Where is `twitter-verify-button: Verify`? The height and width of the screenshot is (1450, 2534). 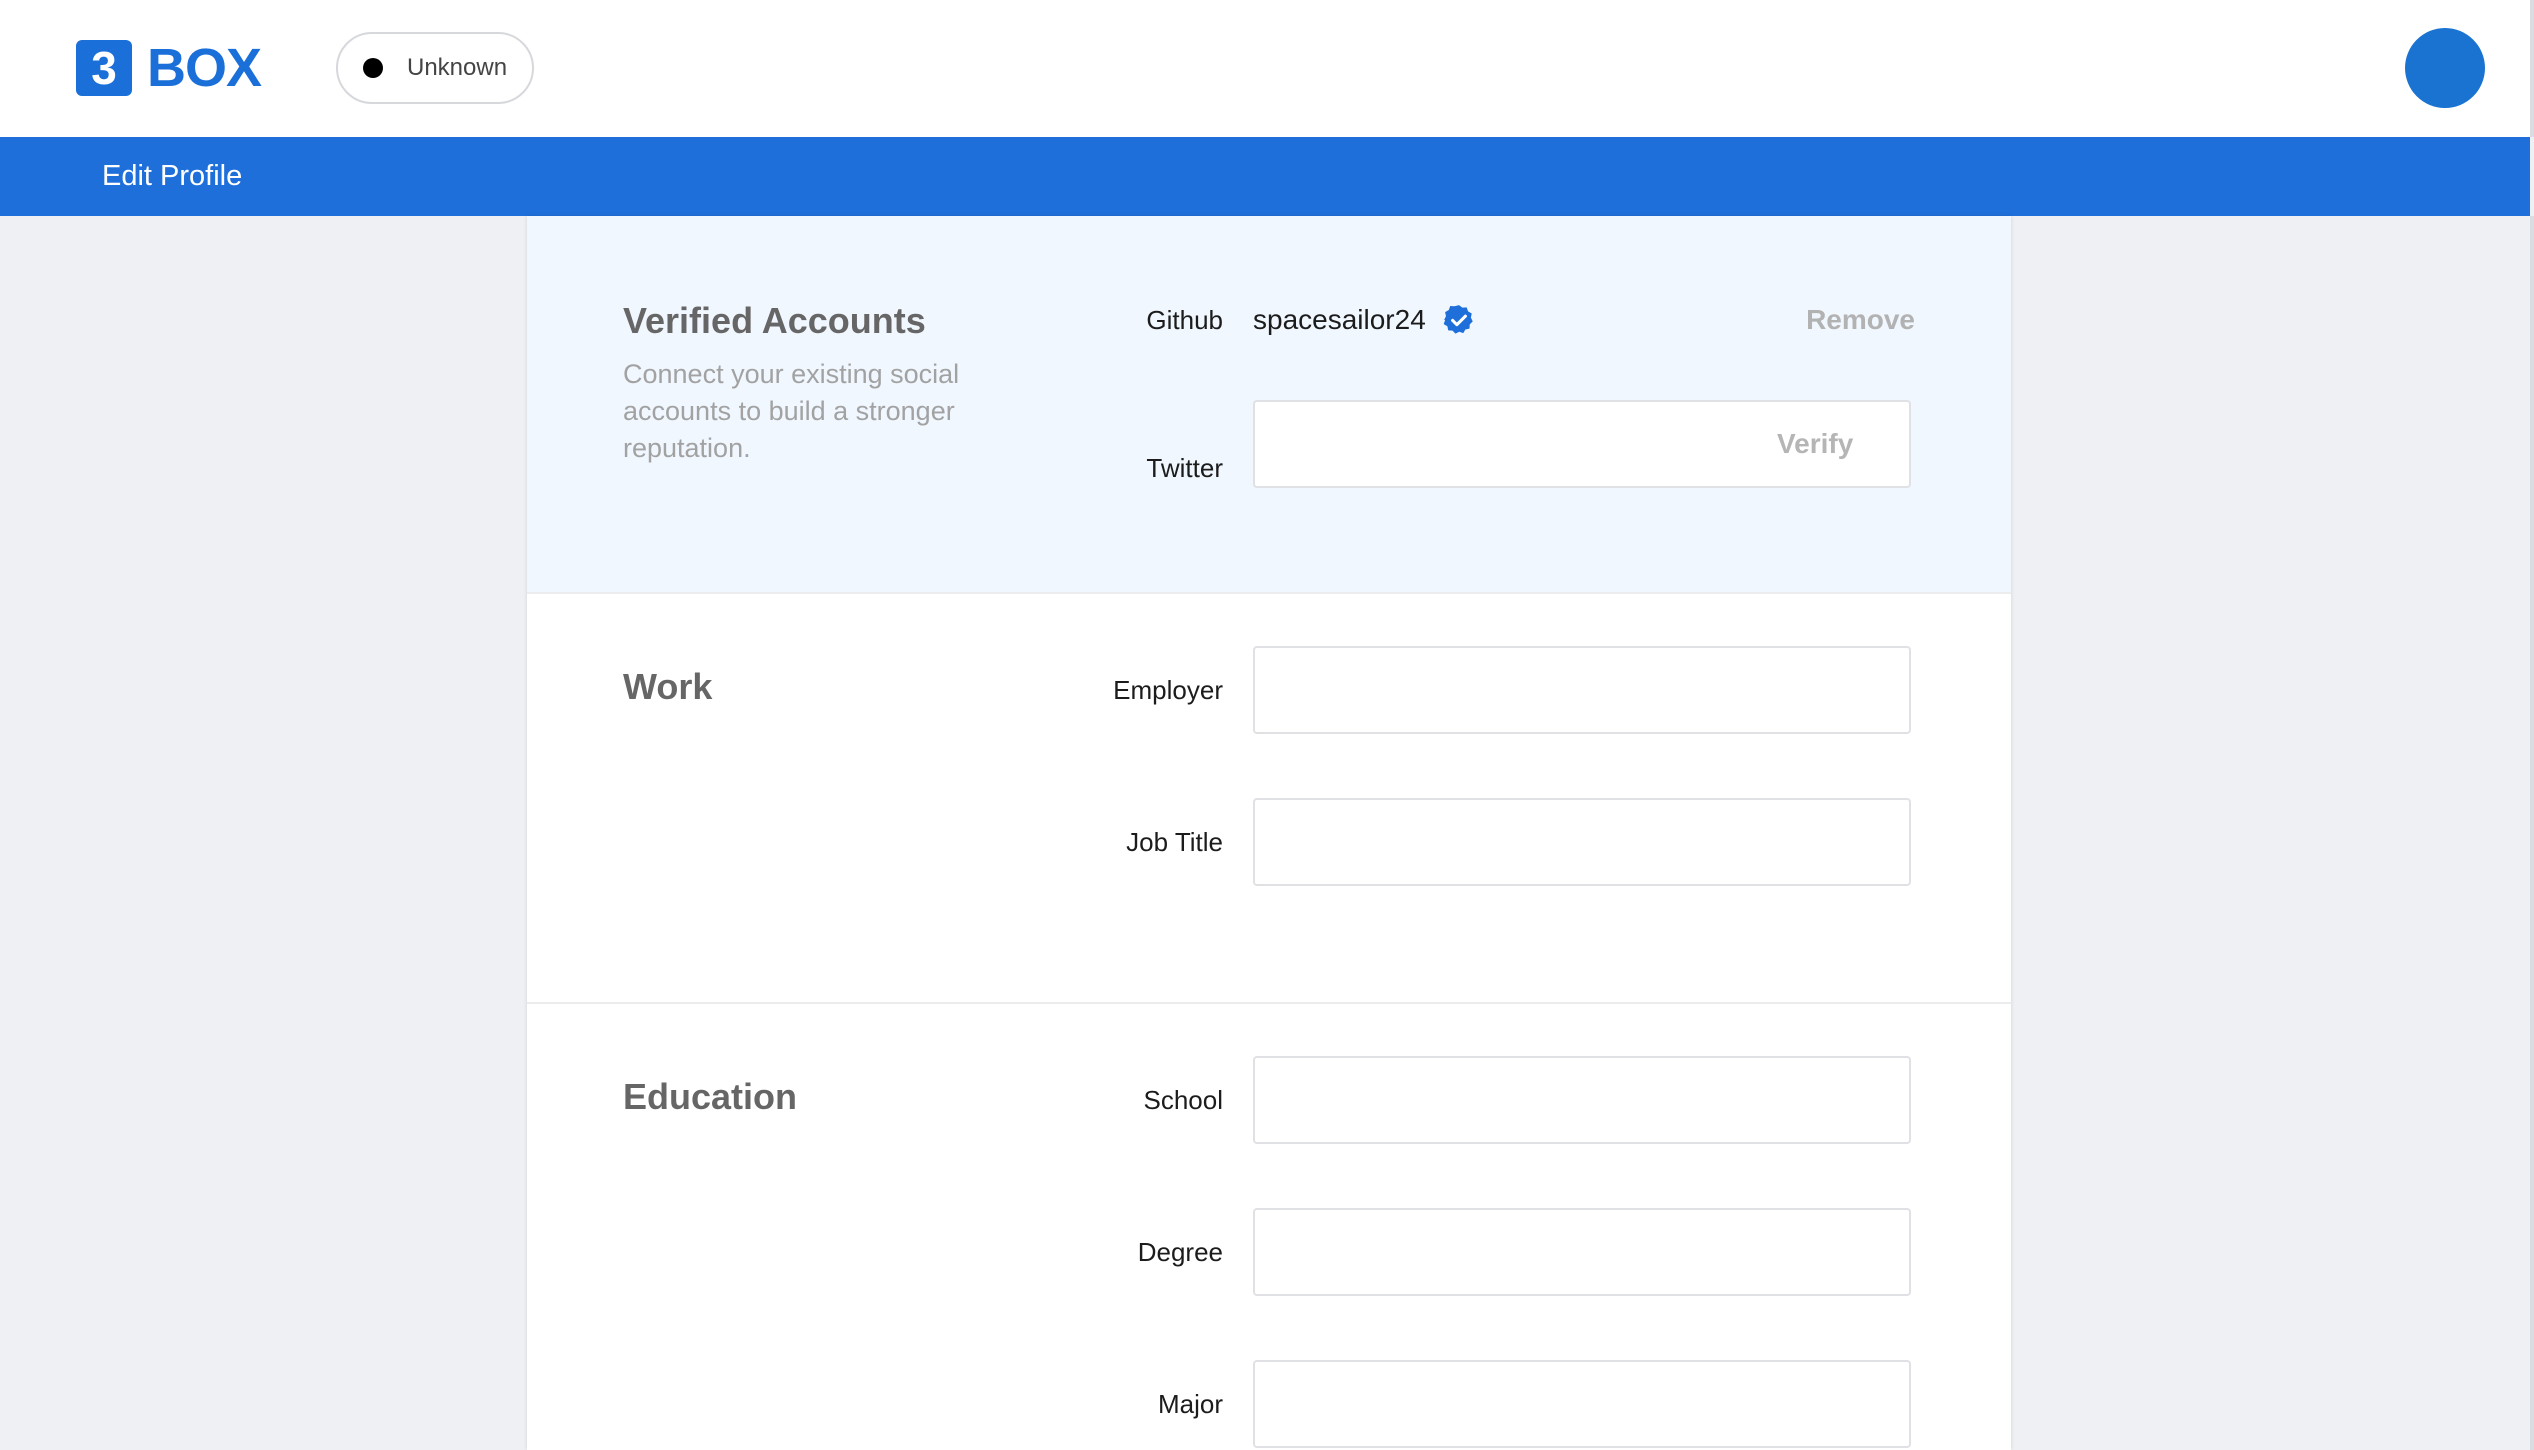 twitter-verify-button: Verify is located at coordinates (1815, 444).